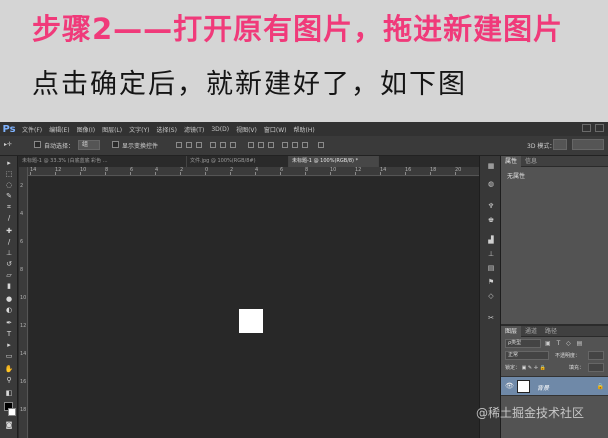 This screenshot has height=438, width=608. What do you see at coordinates (9, 163) in the screenshot?
I see `move-icon: ▸` at bounding box center [9, 163].